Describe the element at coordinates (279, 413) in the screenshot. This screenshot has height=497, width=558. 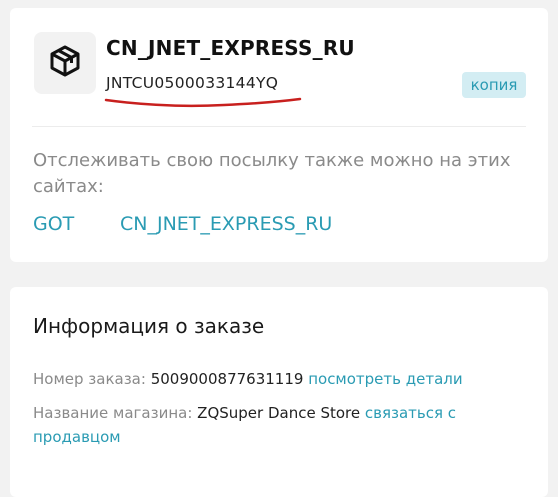
I see `store-name-value: ZQSuper Dance Store` at that location.